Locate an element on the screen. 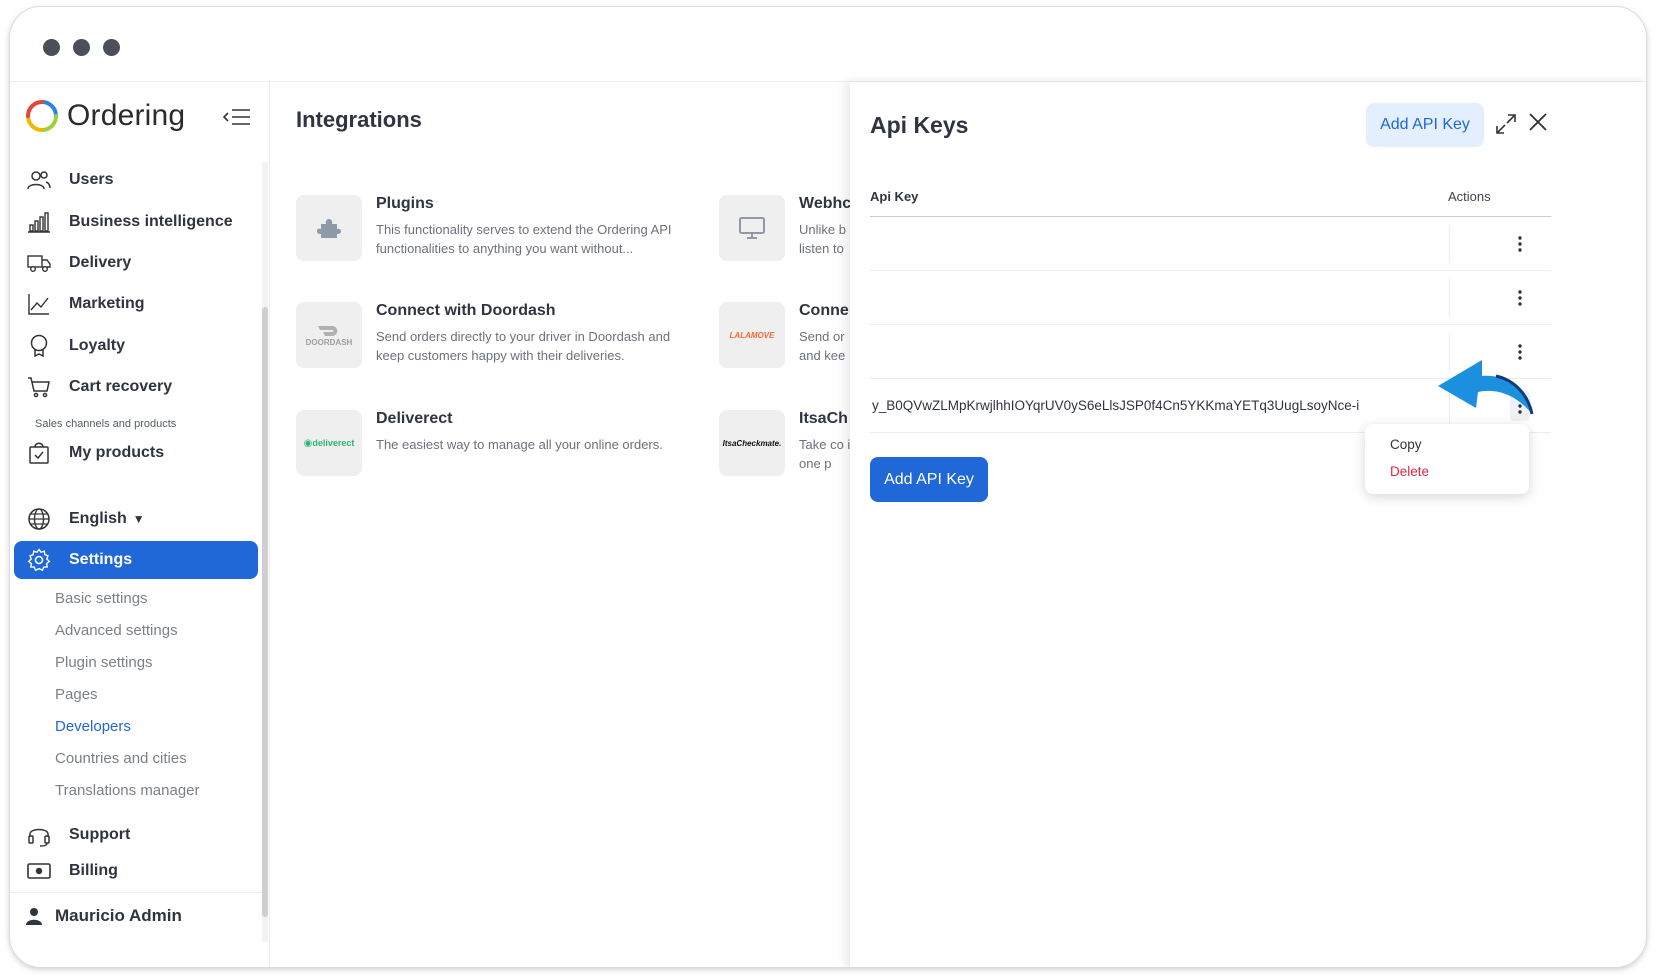 This screenshot has height=978, width=1656. integration-card-webhooks: Webhc Unlike b listen to is located at coordinates (784, 230).